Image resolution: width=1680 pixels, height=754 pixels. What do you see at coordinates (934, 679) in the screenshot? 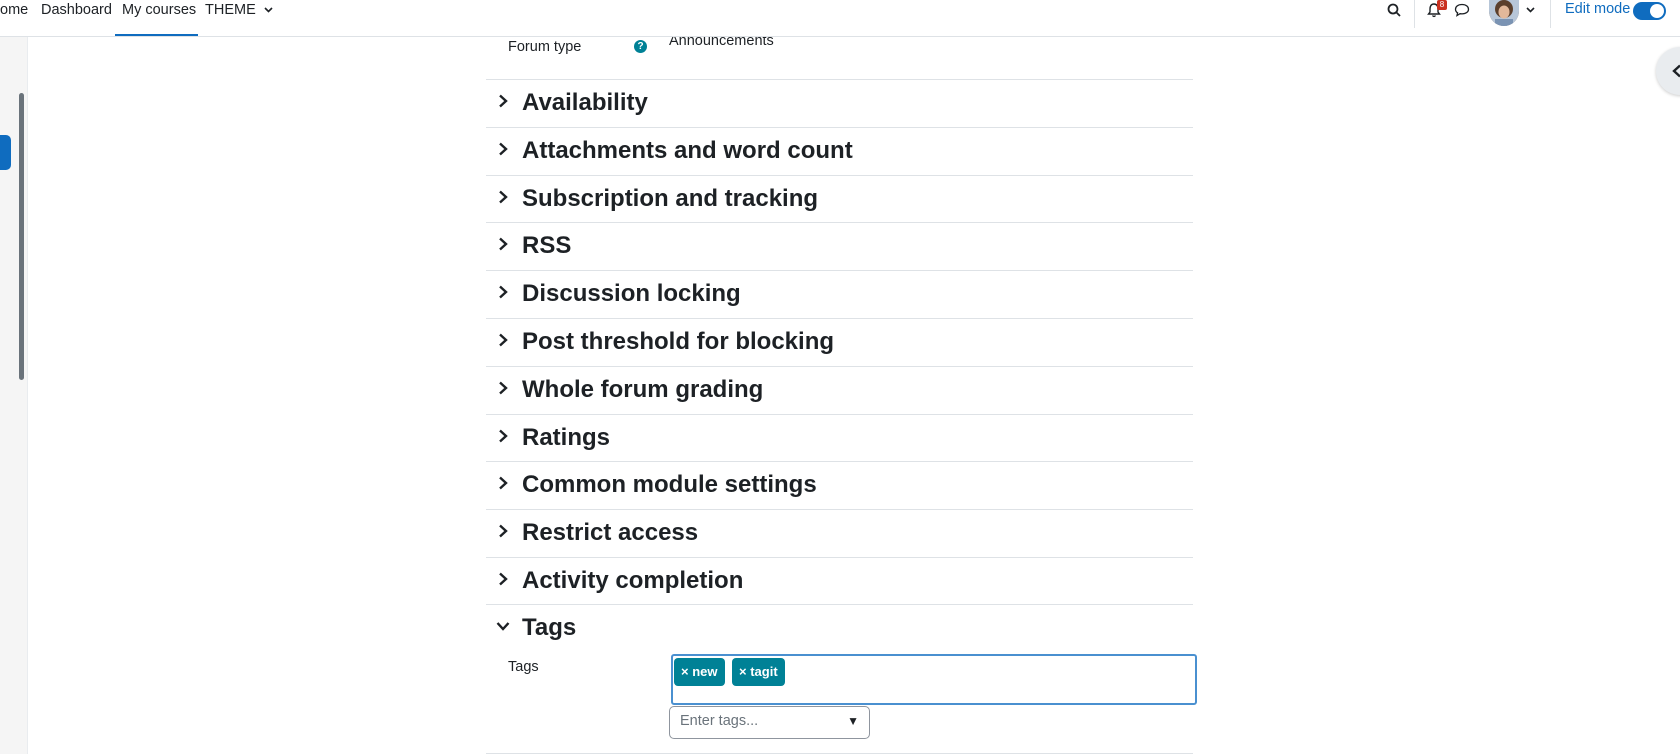
I see `selected-tags-box: × new × tagit` at bounding box center [934, 679].